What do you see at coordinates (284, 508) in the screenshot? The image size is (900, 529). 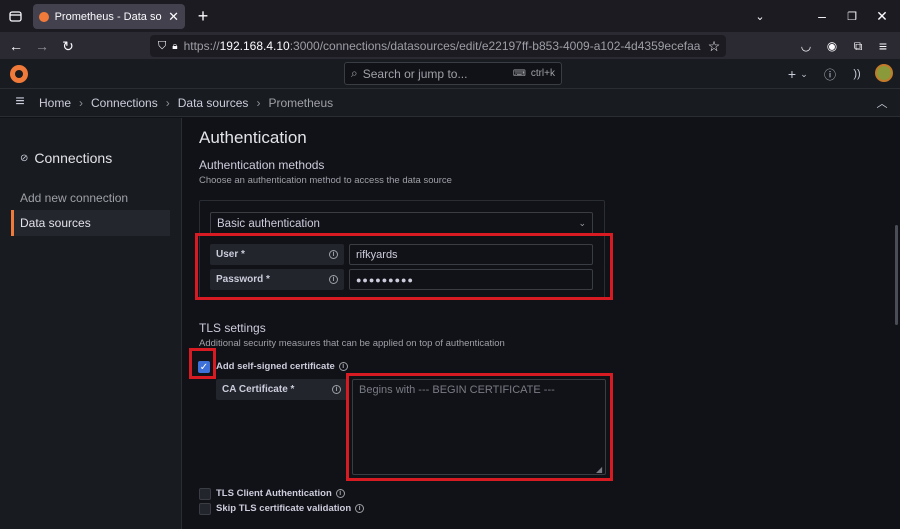 I see `skip-tls-verify-label-text: Skip TLS certificate validation` at bounding box center [284, 508].